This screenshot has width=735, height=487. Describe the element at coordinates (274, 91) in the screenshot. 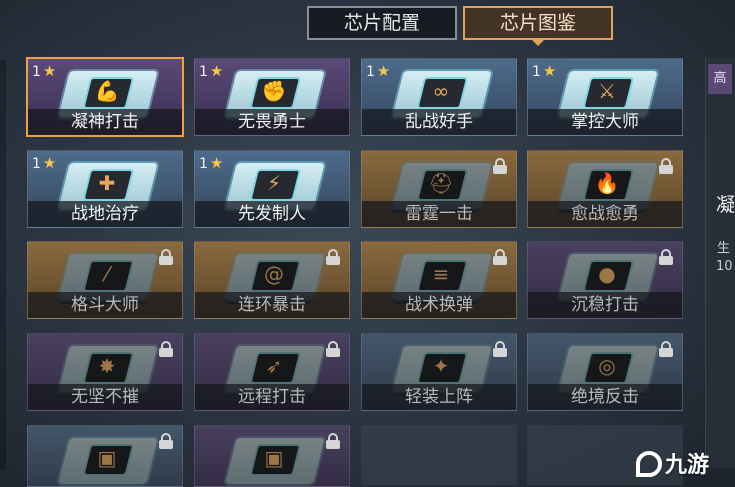

I see `fist-icon: ✊` at that location.